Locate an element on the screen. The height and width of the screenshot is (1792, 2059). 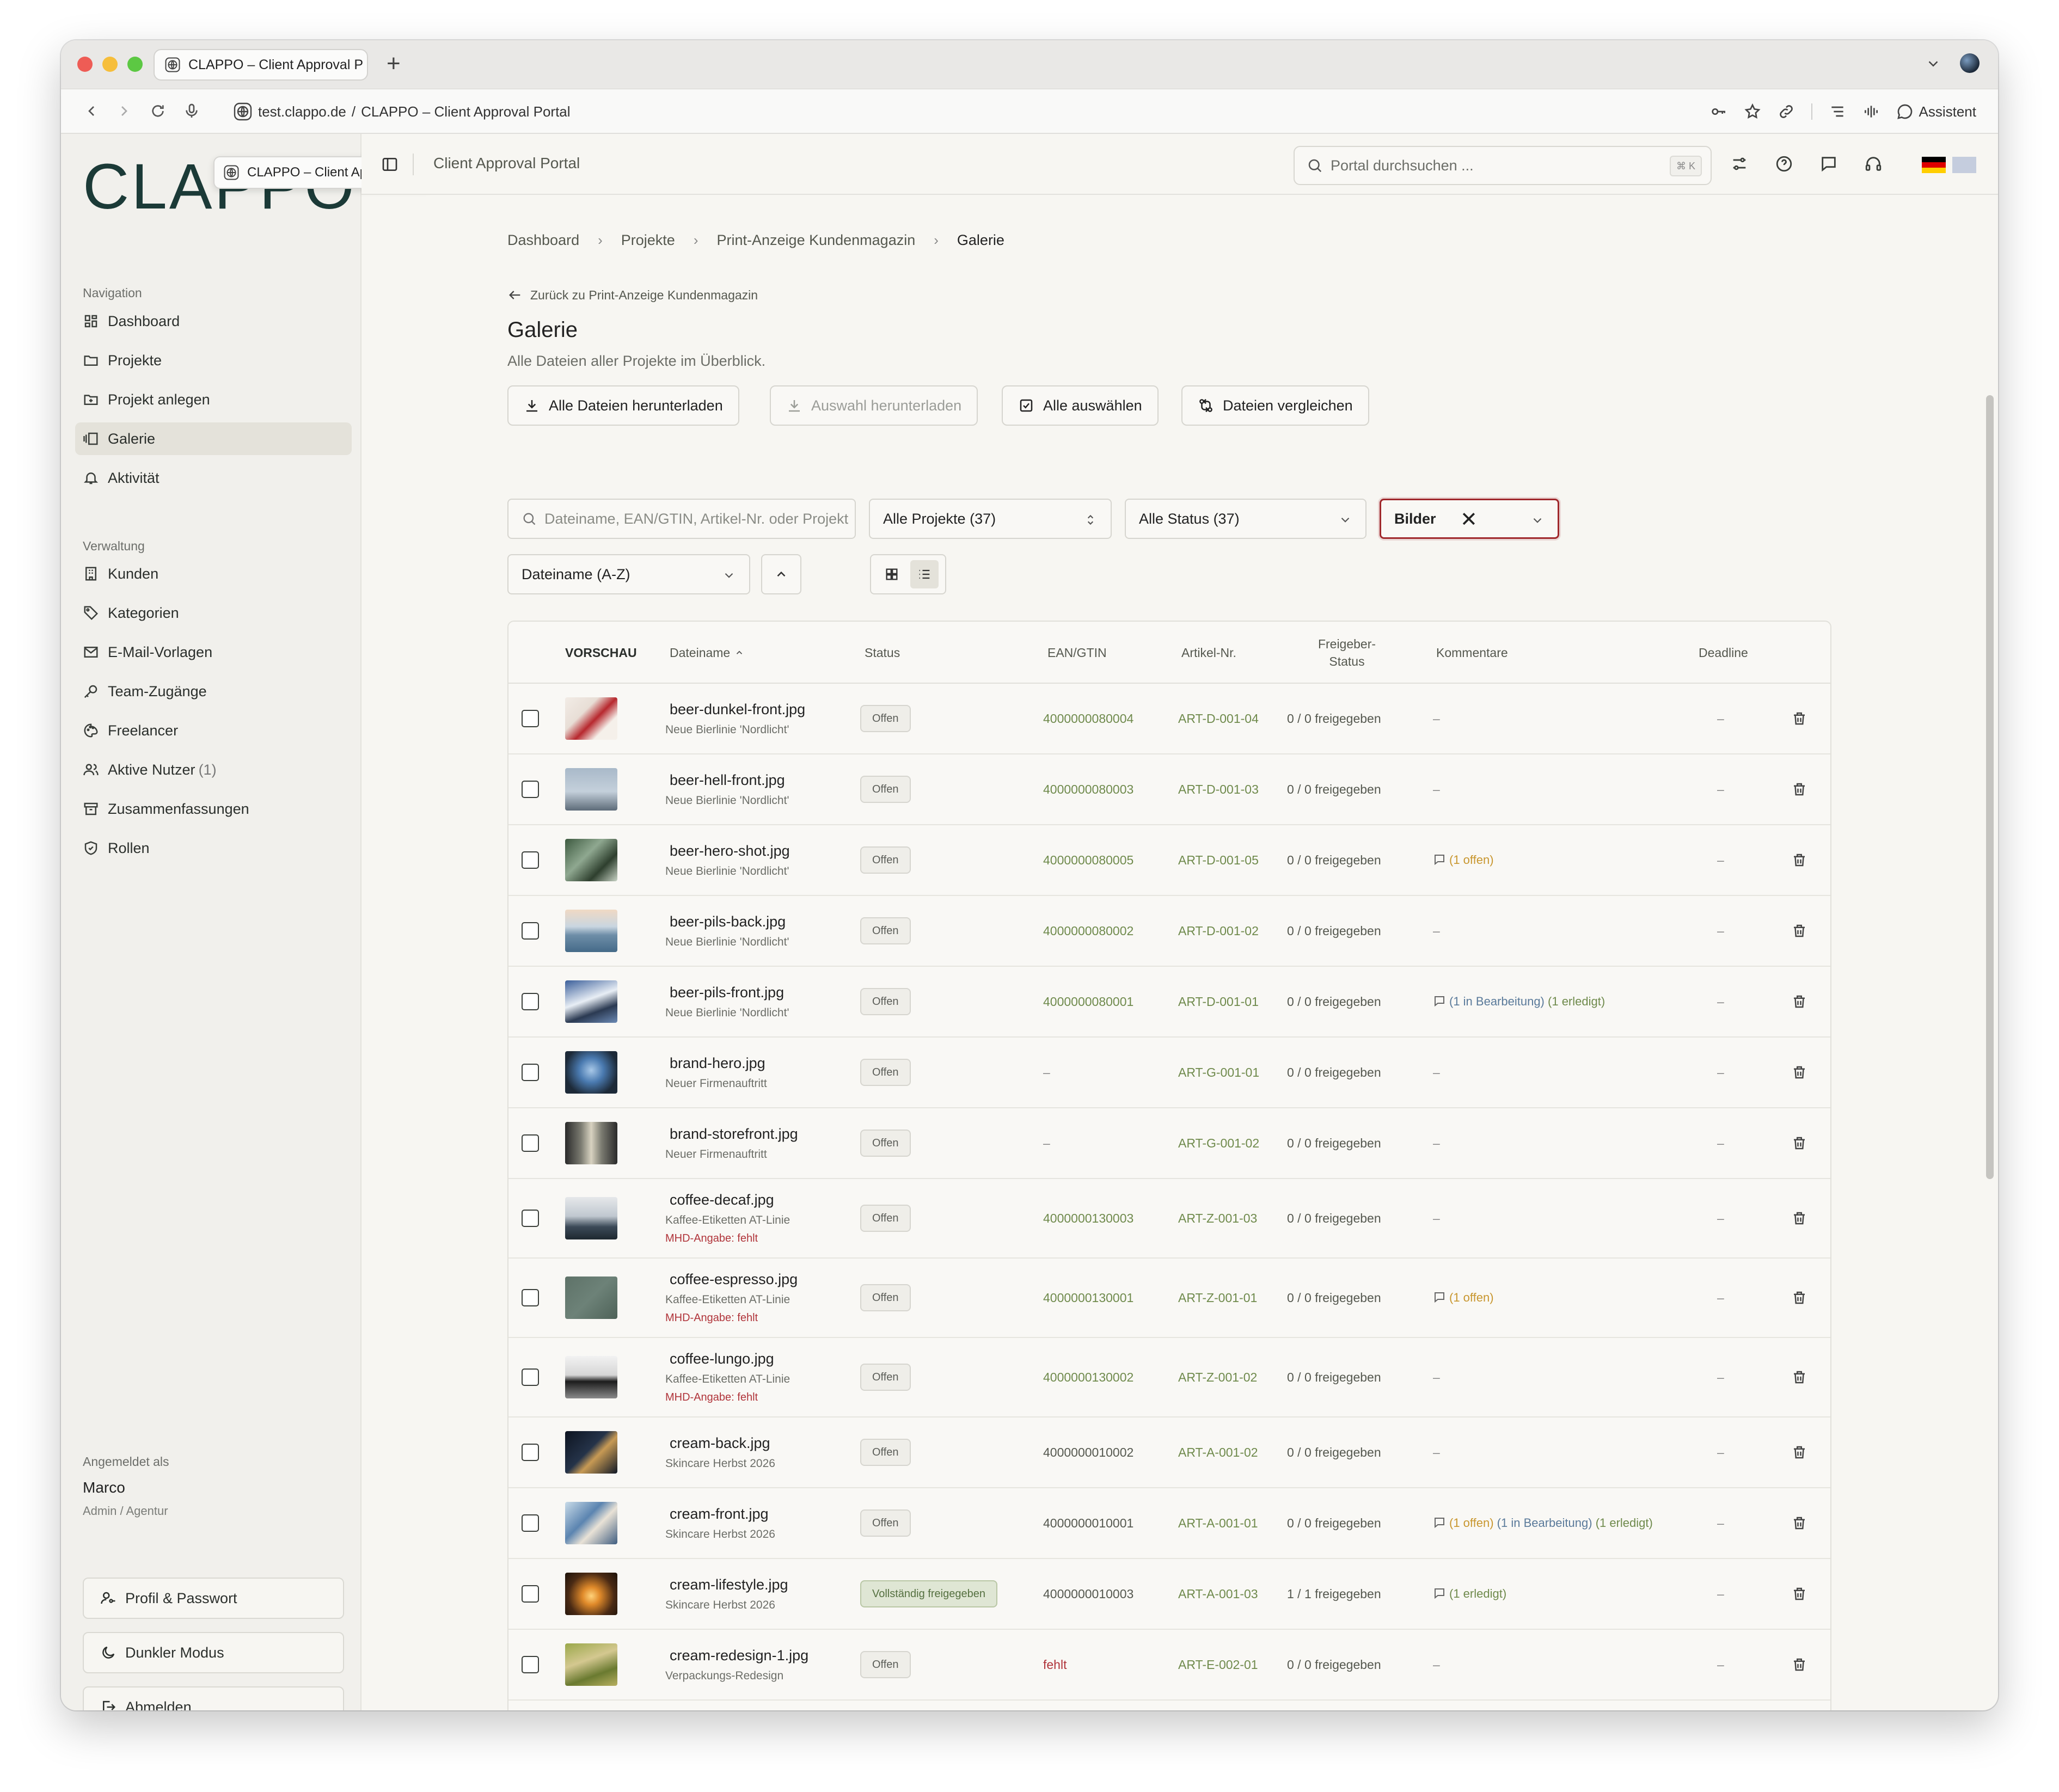
download-selection-button: Auswahl herunterladen is located at coordinates (874, 405).